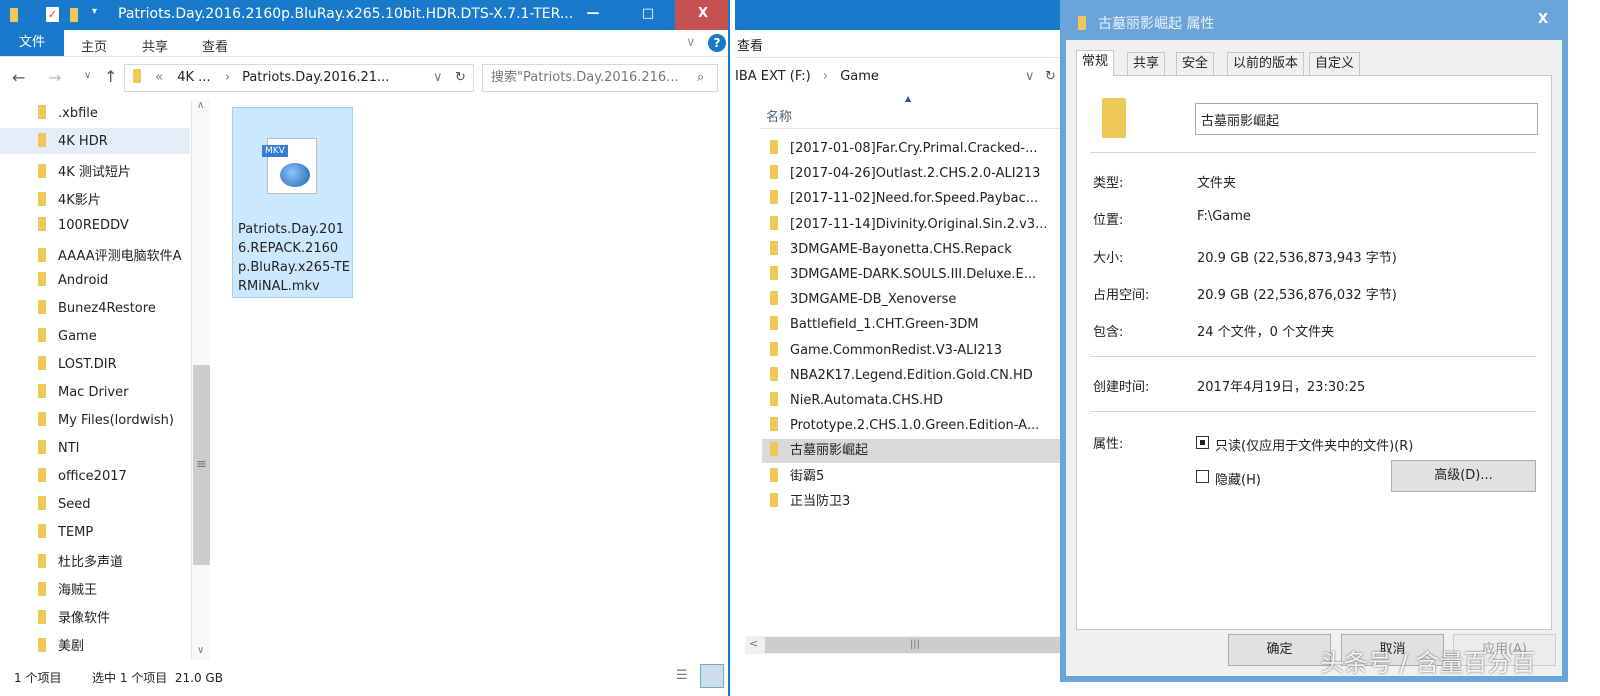  I want to click on nav-item: 4K HDR, so click(73, 140).